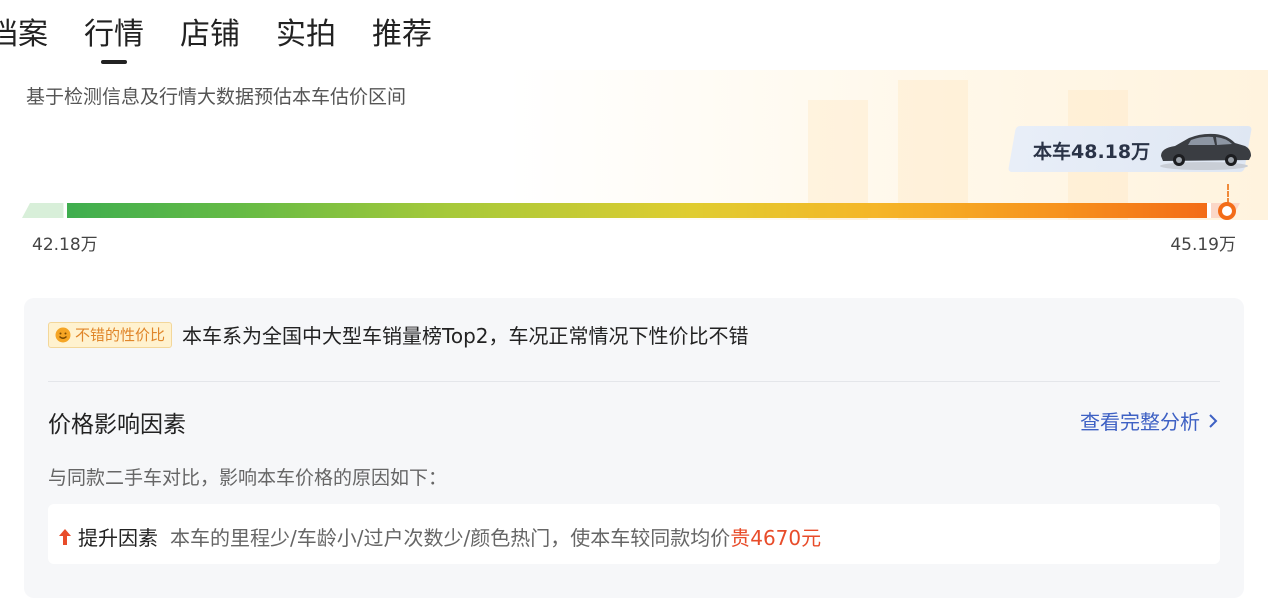 The height and width of the screenshot is (598, 1268). What do you see at coordinates (1092, 152) in the screenshot?
I see `current-price-label: 本车48.18万` at bounding box center [1092, 152].